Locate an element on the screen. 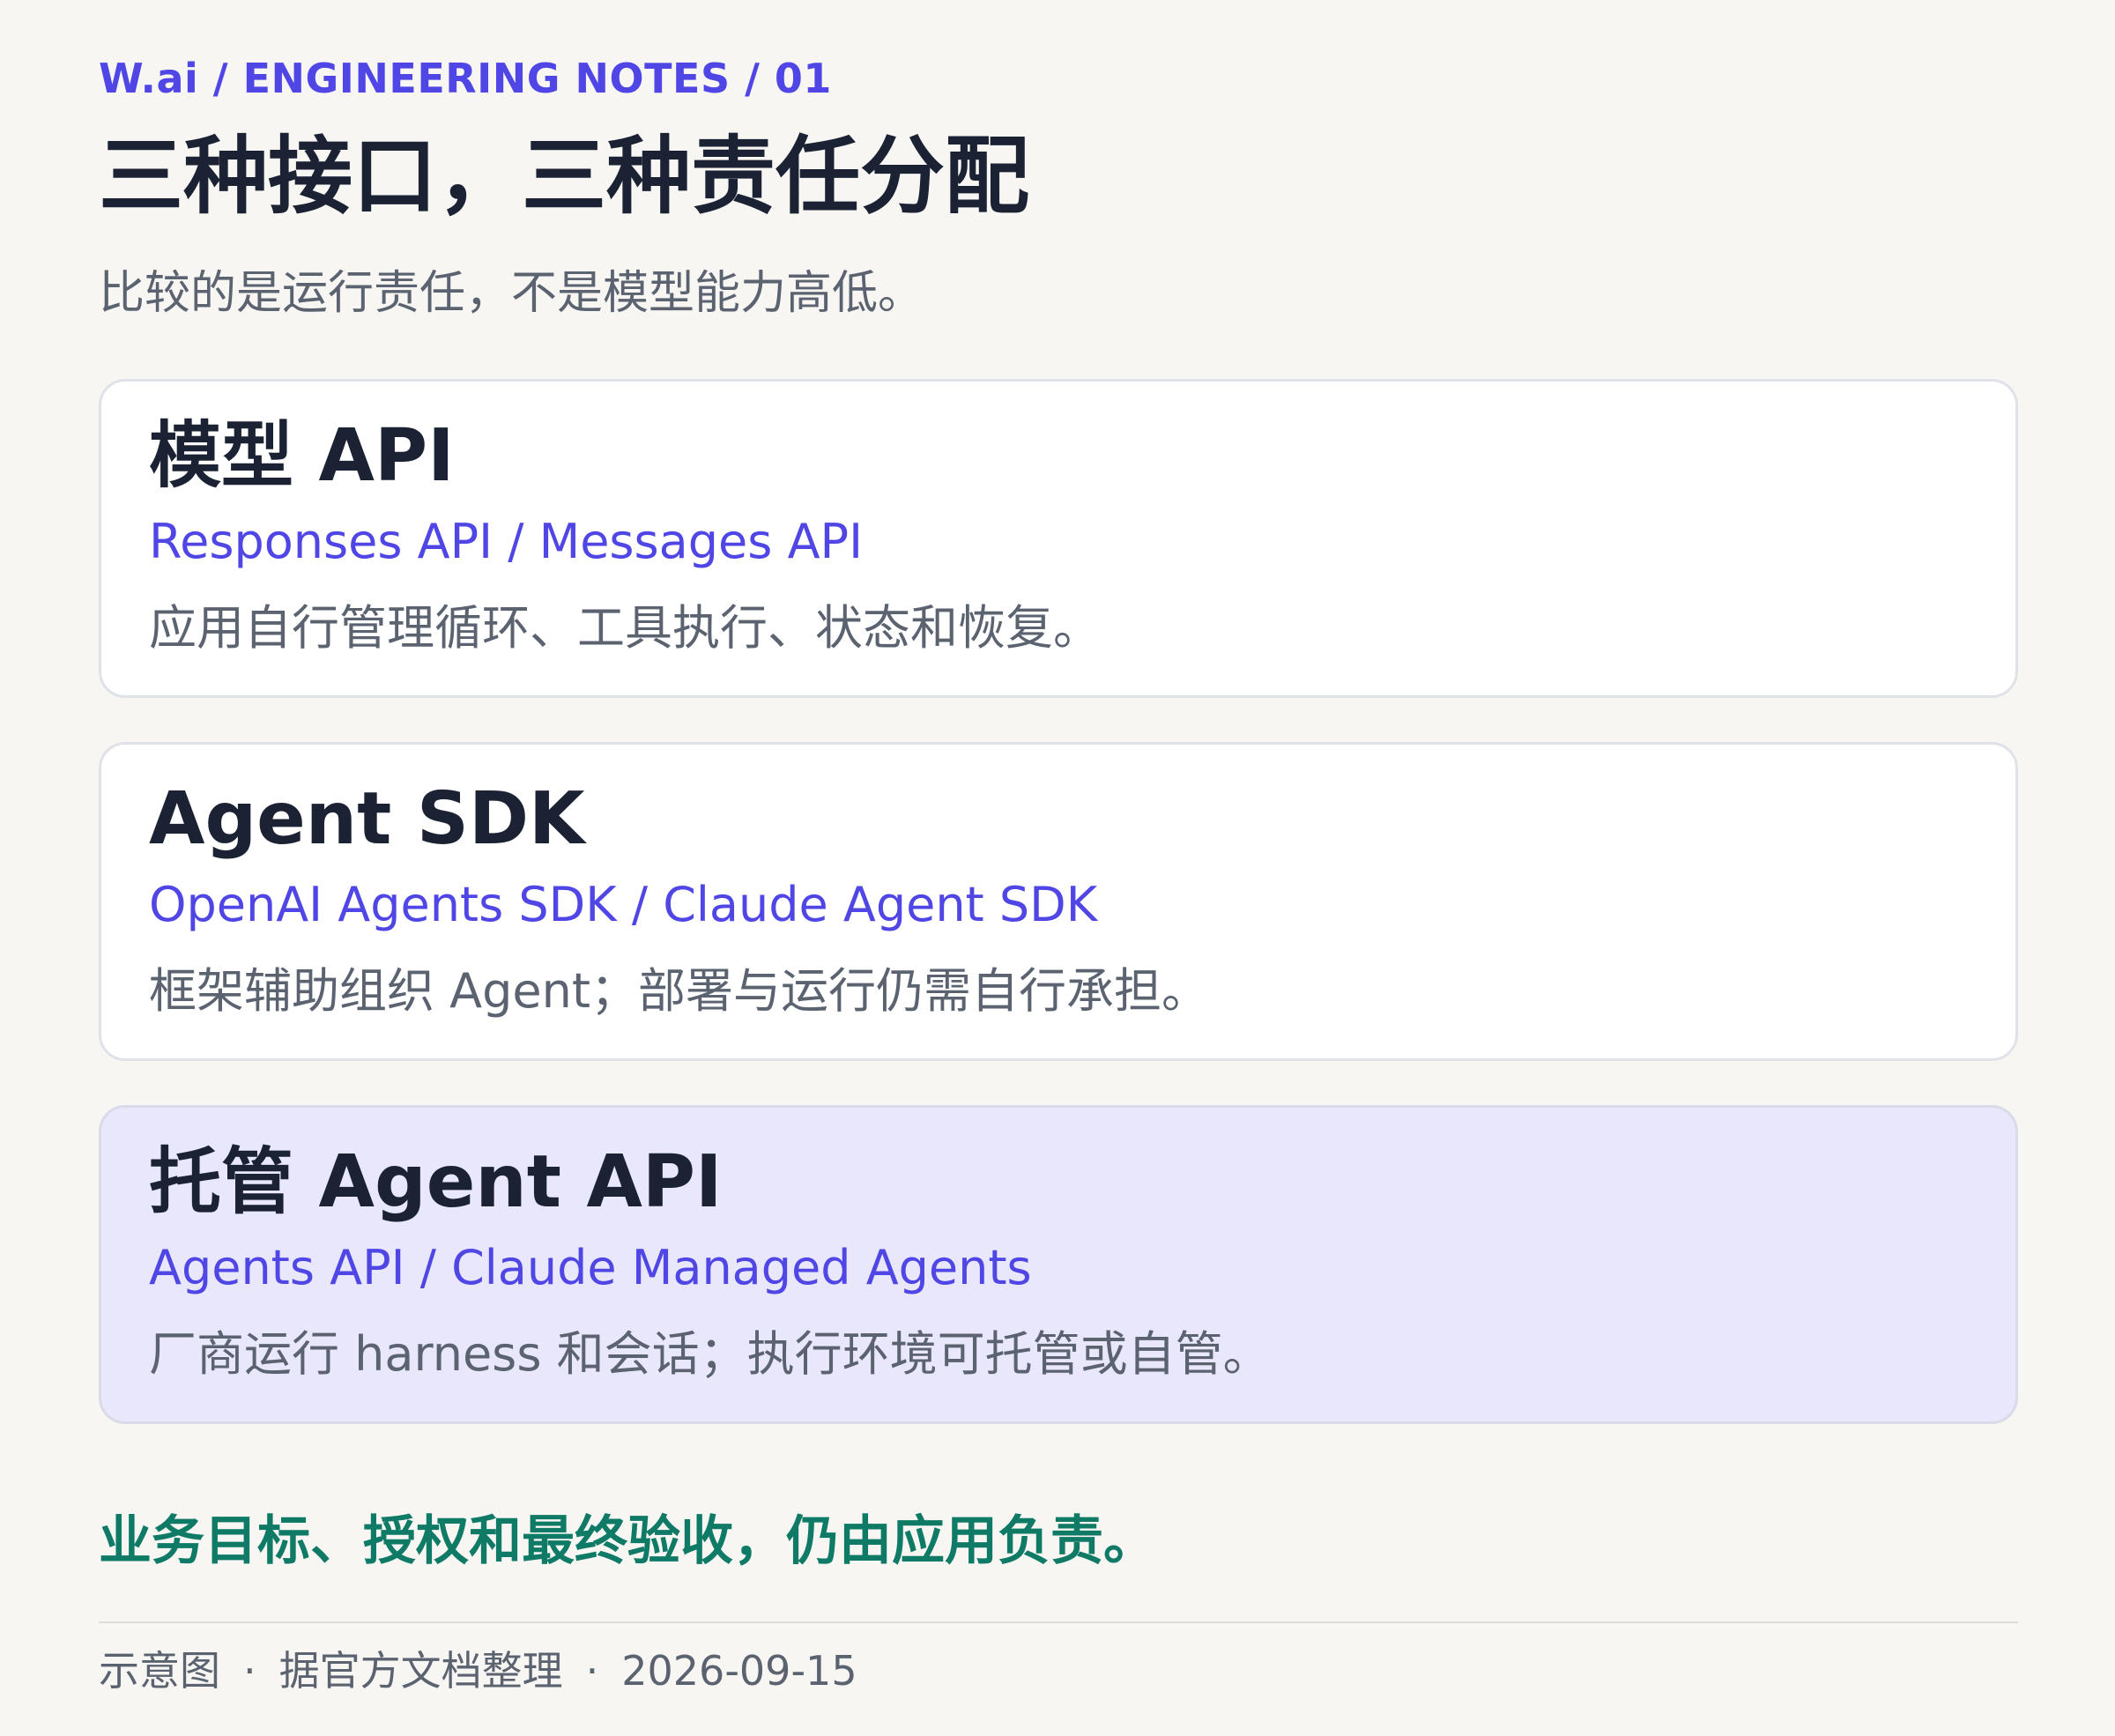  card-products: Responses API / Messages API is located at coordinates (506, 542).